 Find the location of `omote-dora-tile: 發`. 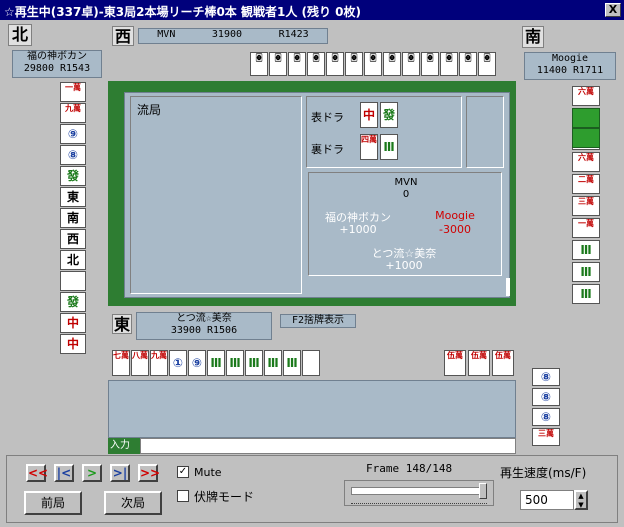

omote-dora-tile: 發 is located at coordinates (389, 115).